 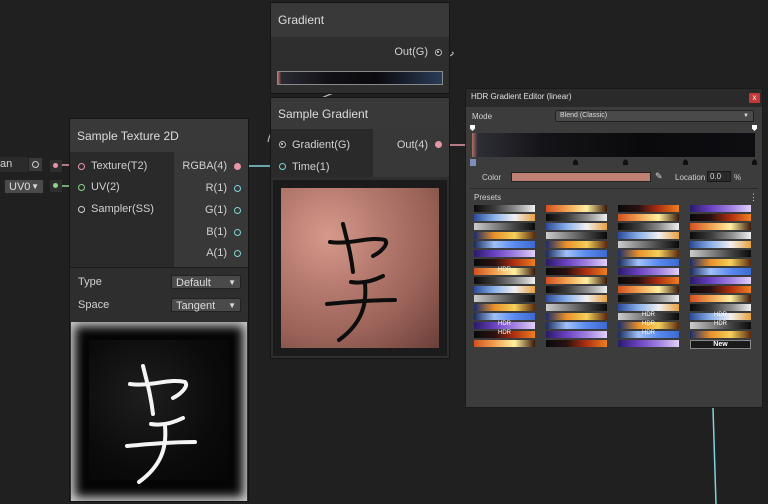 What do you see at coordinates (438, 52) in the screenshot?
I see `gradient-out-port` at bounding box center [438, 52].